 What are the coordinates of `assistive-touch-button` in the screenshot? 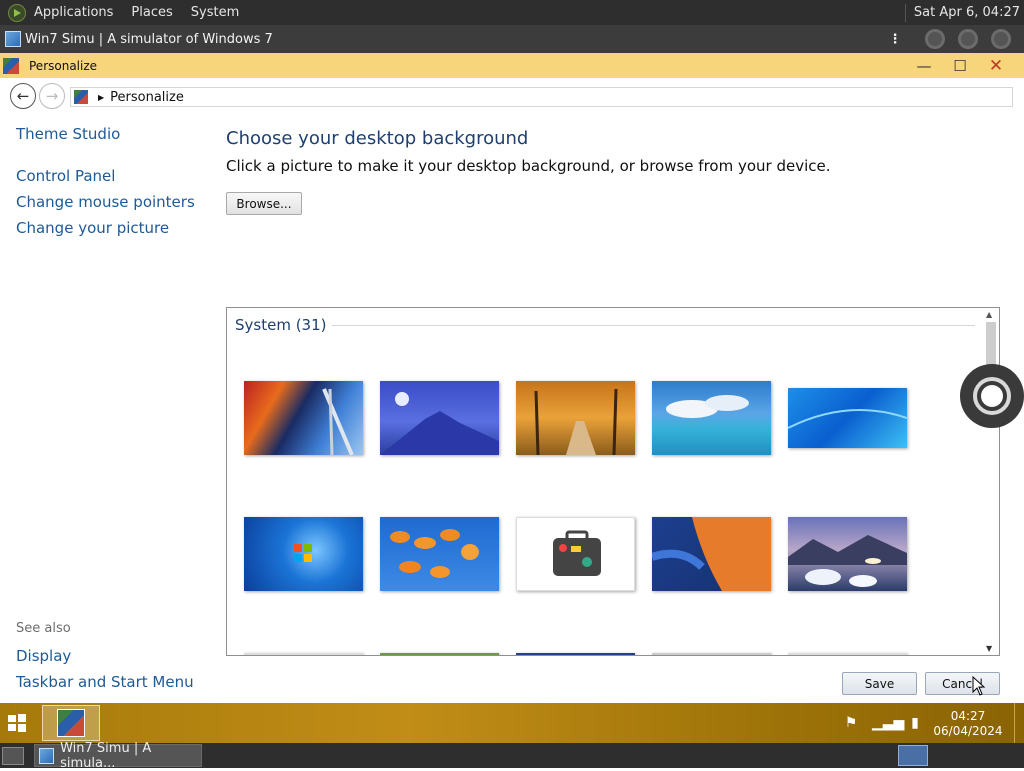 It's located at (992, 396).